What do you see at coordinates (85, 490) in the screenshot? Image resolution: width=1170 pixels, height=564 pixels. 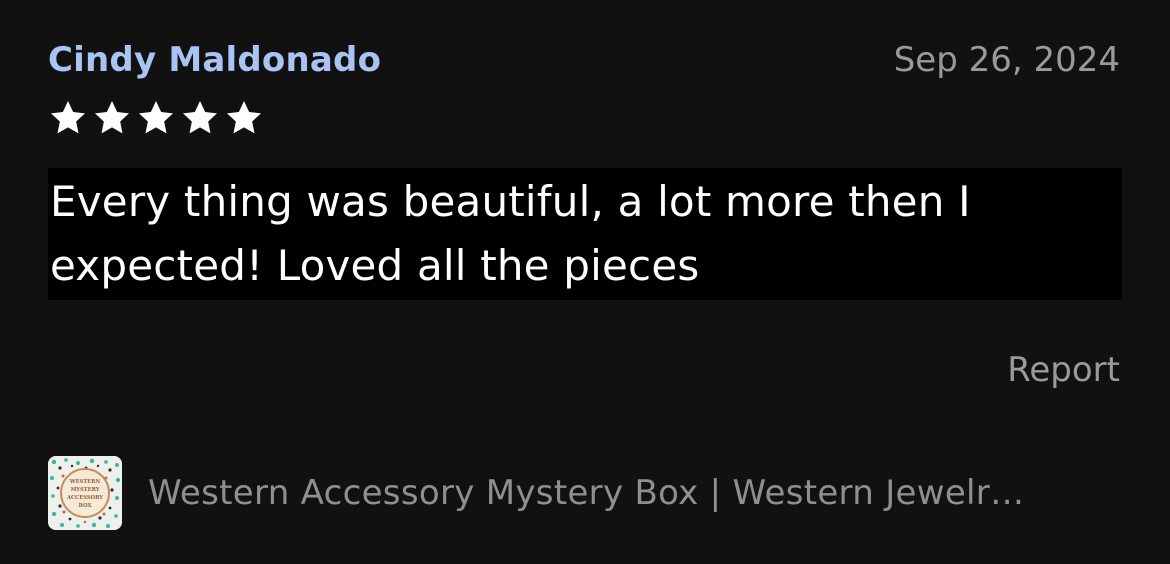 I see `svg-text: MYSTERY` at bounding box center [85, 490].